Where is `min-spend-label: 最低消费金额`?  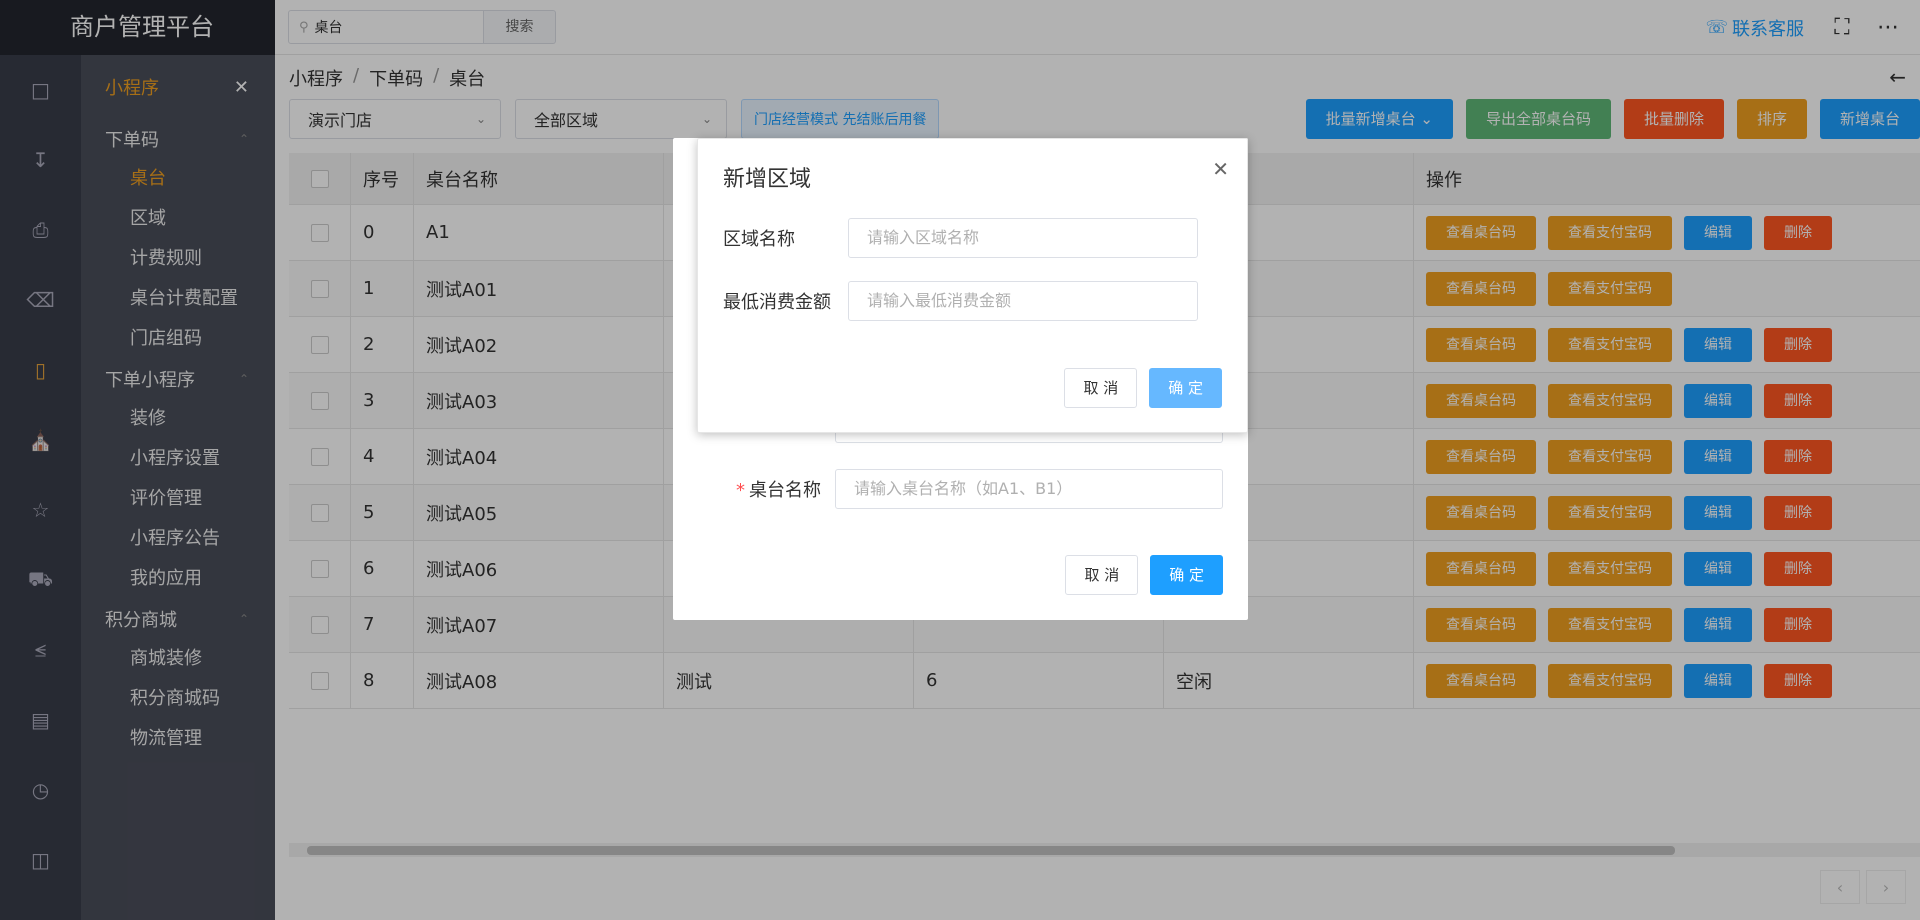
min-spend-label: 最低消费金额 is located at coordinates (777, 302).